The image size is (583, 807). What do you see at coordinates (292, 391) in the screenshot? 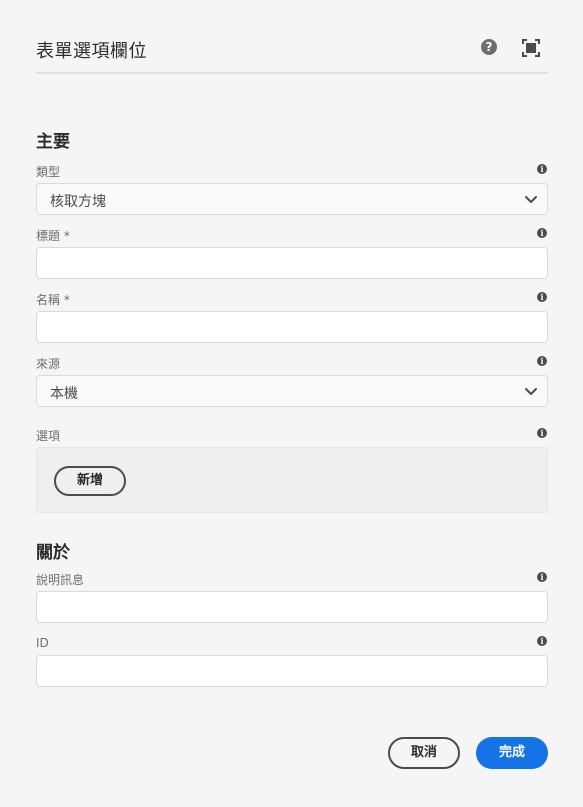
I see `source-select: 本機` at bounding box center [292, 391].